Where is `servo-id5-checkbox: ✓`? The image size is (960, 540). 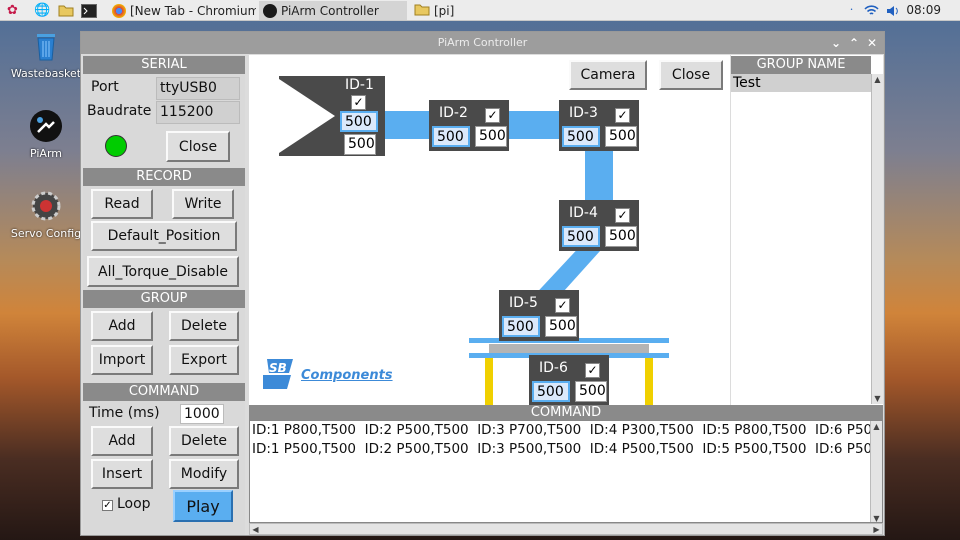
servo-id5-checkbox: ✓ is located at coordinates (562, 305).